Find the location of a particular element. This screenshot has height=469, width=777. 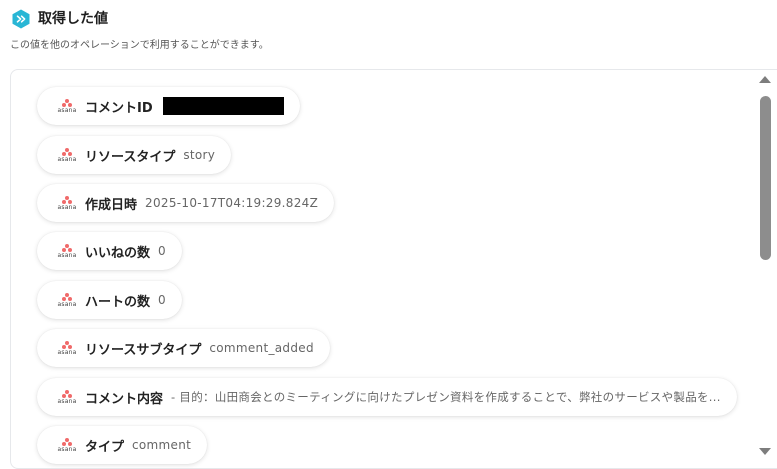

yoom-hex-icon is located at coordinates (21, 19).